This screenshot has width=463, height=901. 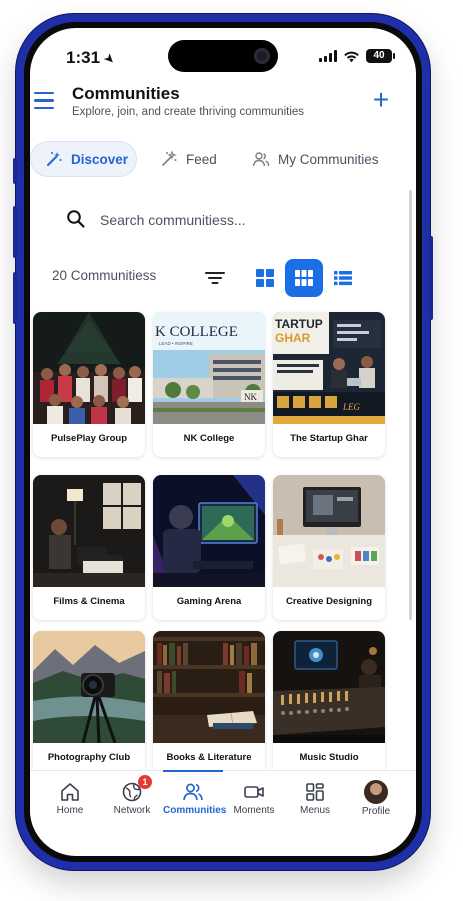 I want to click on svg-text: NK, so click(x=250, y=397).